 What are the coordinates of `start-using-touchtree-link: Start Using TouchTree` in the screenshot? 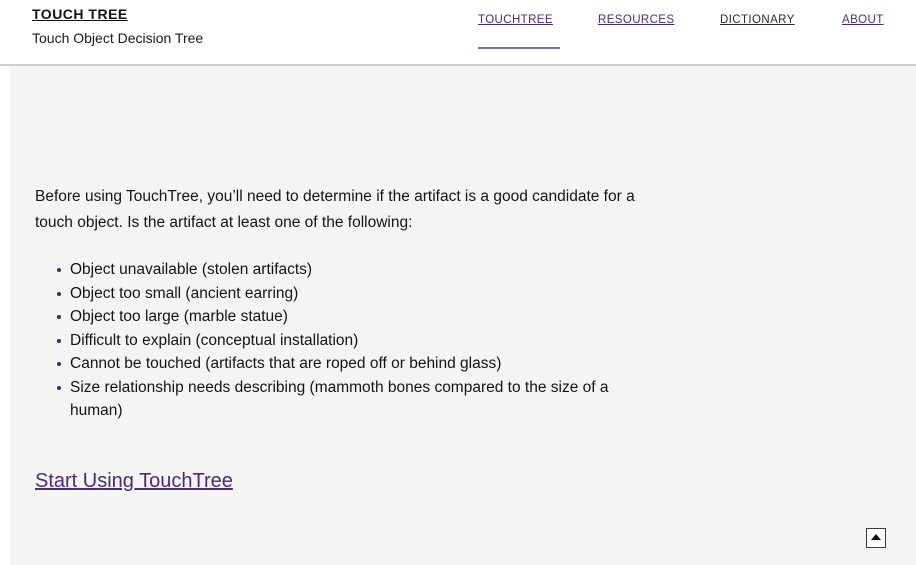 It's located at (134, 481).